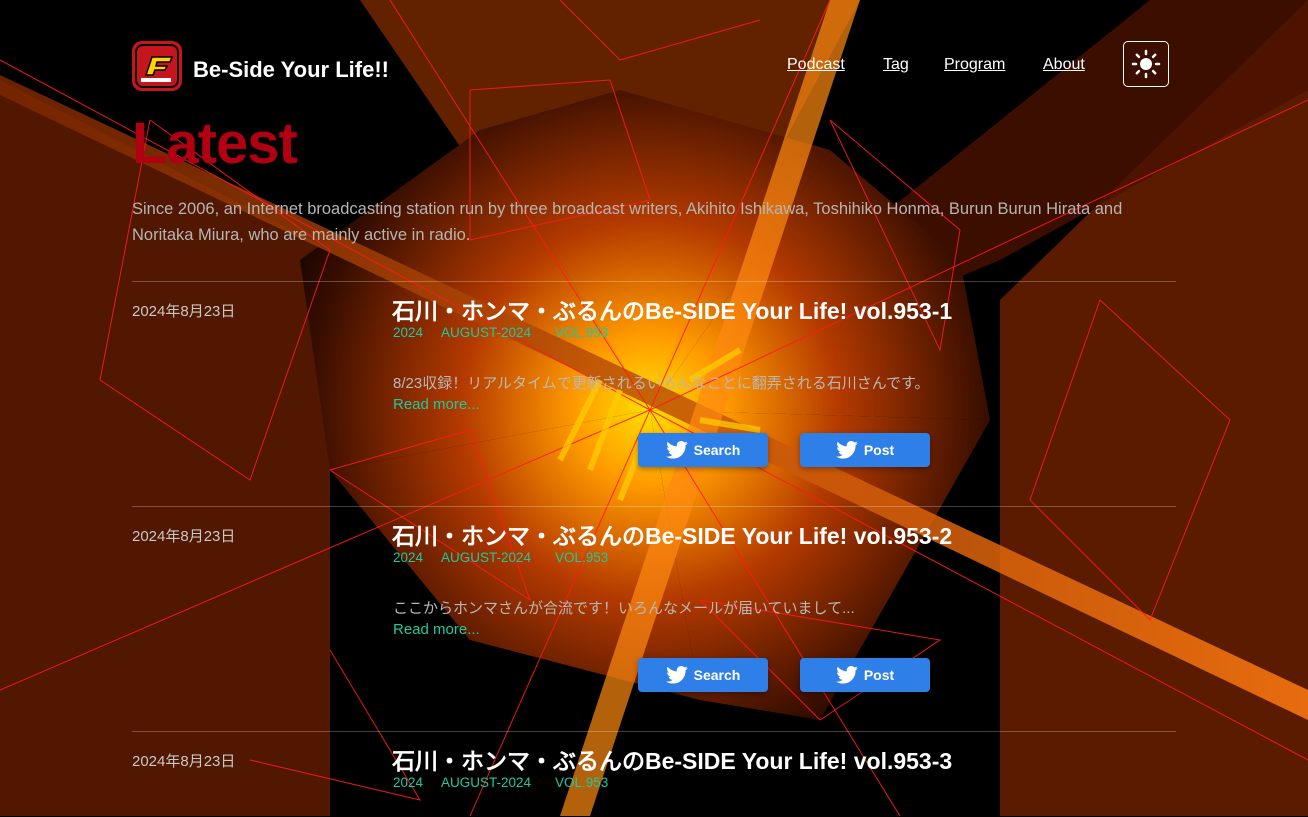 The height and width of the screenshot is (817, 1308). Describe the element at coordinates (816, 65) in the screenshot. I see `nav-podcast: Podcast` at that location.